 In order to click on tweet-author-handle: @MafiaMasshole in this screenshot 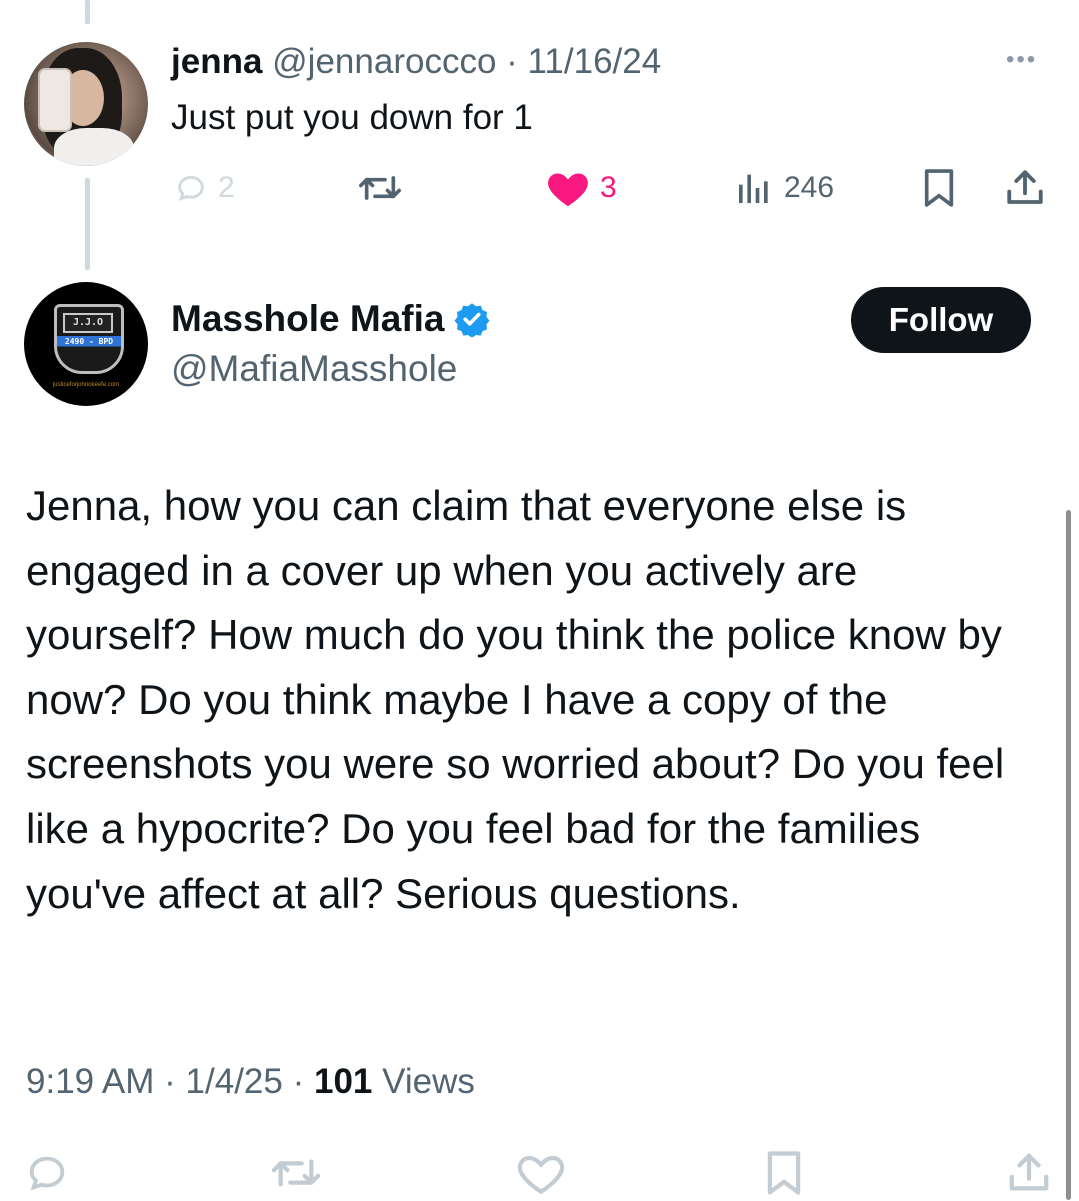, I will do `click(314, 369)`.